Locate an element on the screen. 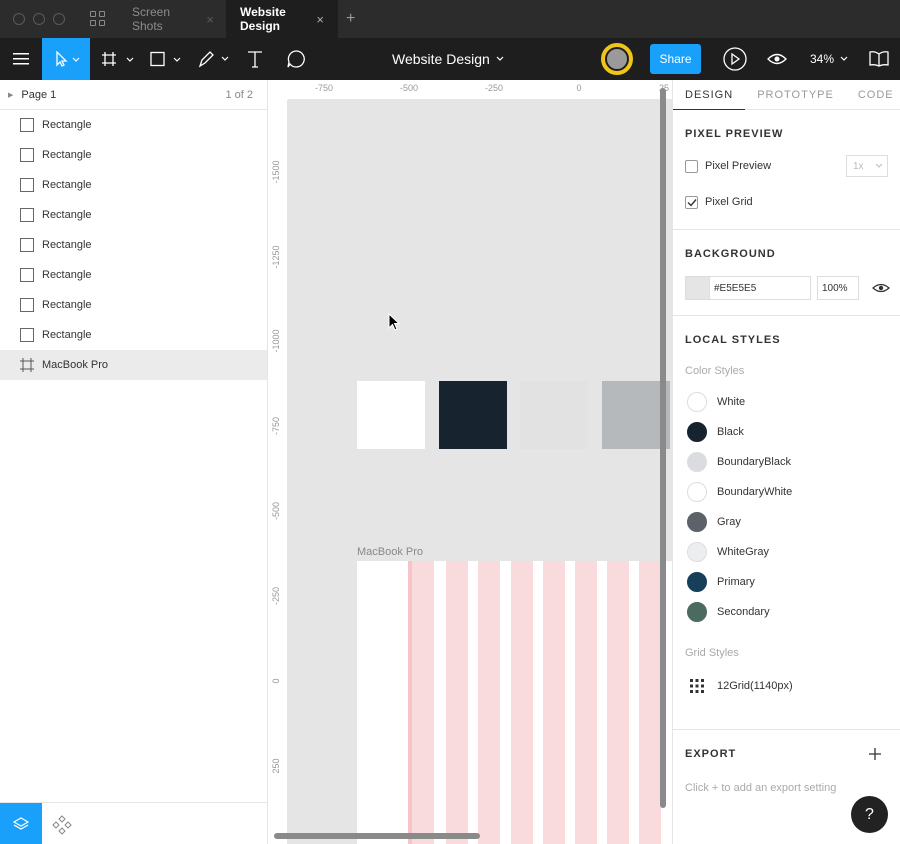 This screenshot has width=900, height=844. background-opacity-input: 100% is located at coordinates (838, 288).